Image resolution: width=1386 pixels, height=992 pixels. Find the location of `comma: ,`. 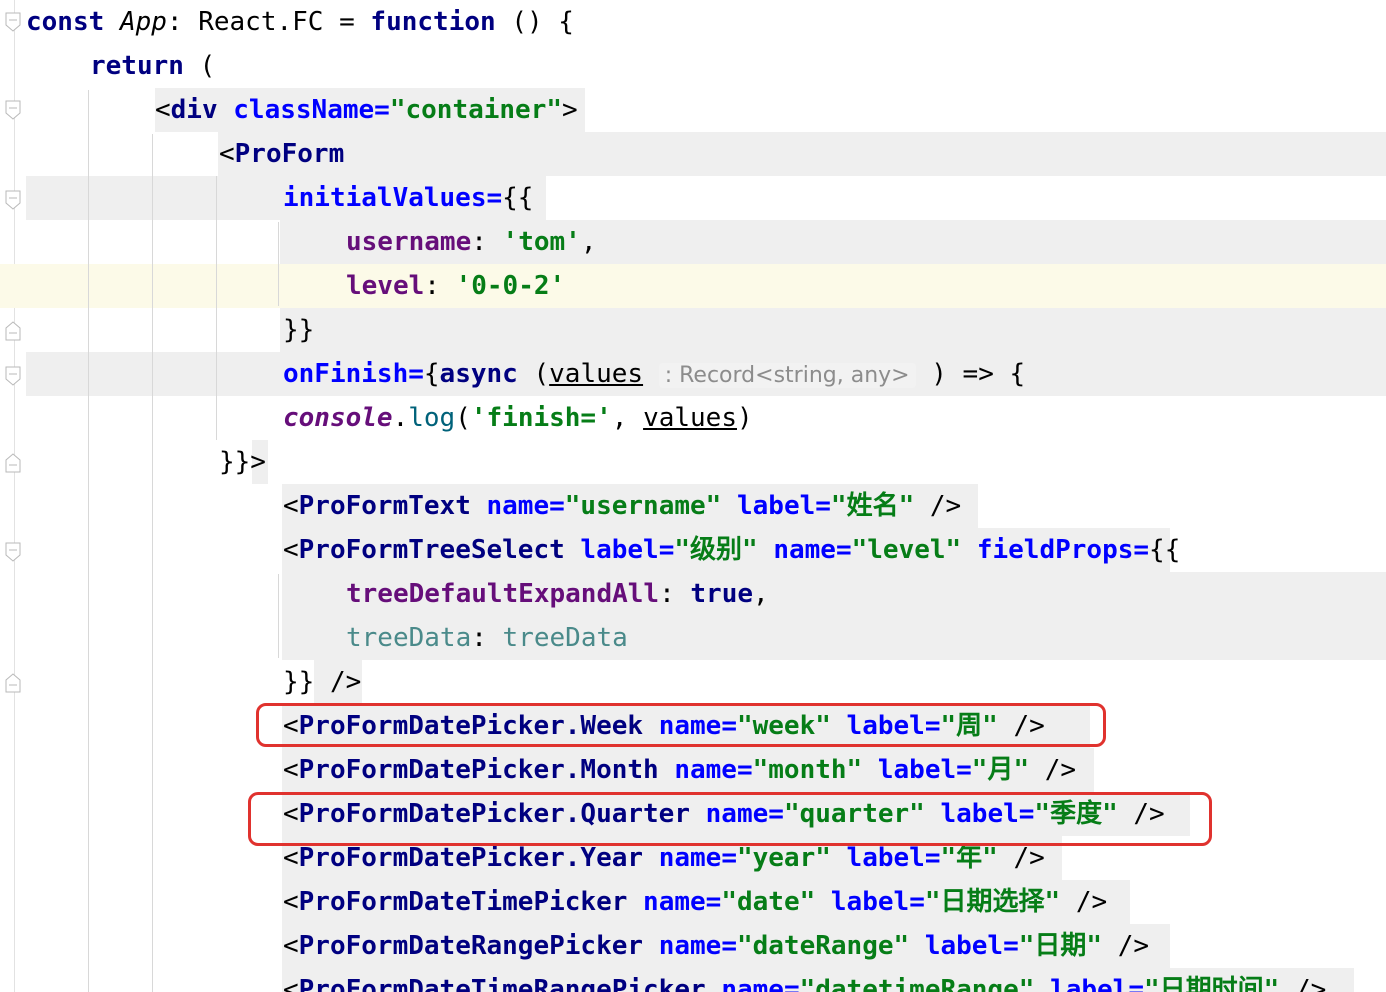

comma: , is located at coordinates (761, 594).